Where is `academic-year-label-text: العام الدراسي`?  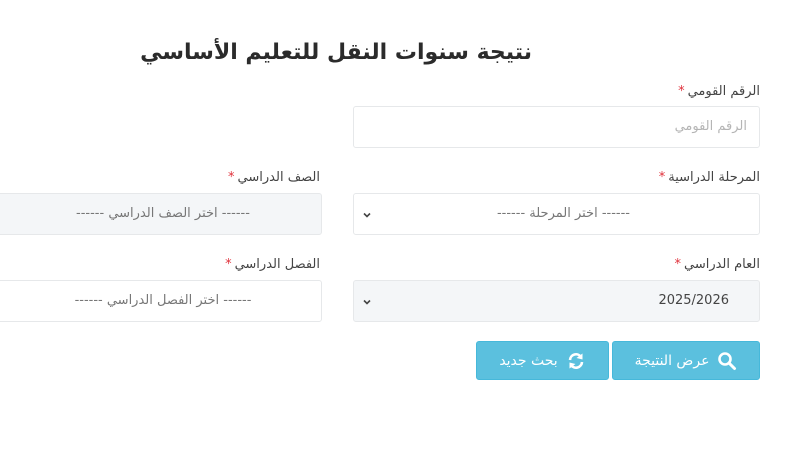 academic-year-label-text: العام الدراسي is located at coordinates (721, 264).